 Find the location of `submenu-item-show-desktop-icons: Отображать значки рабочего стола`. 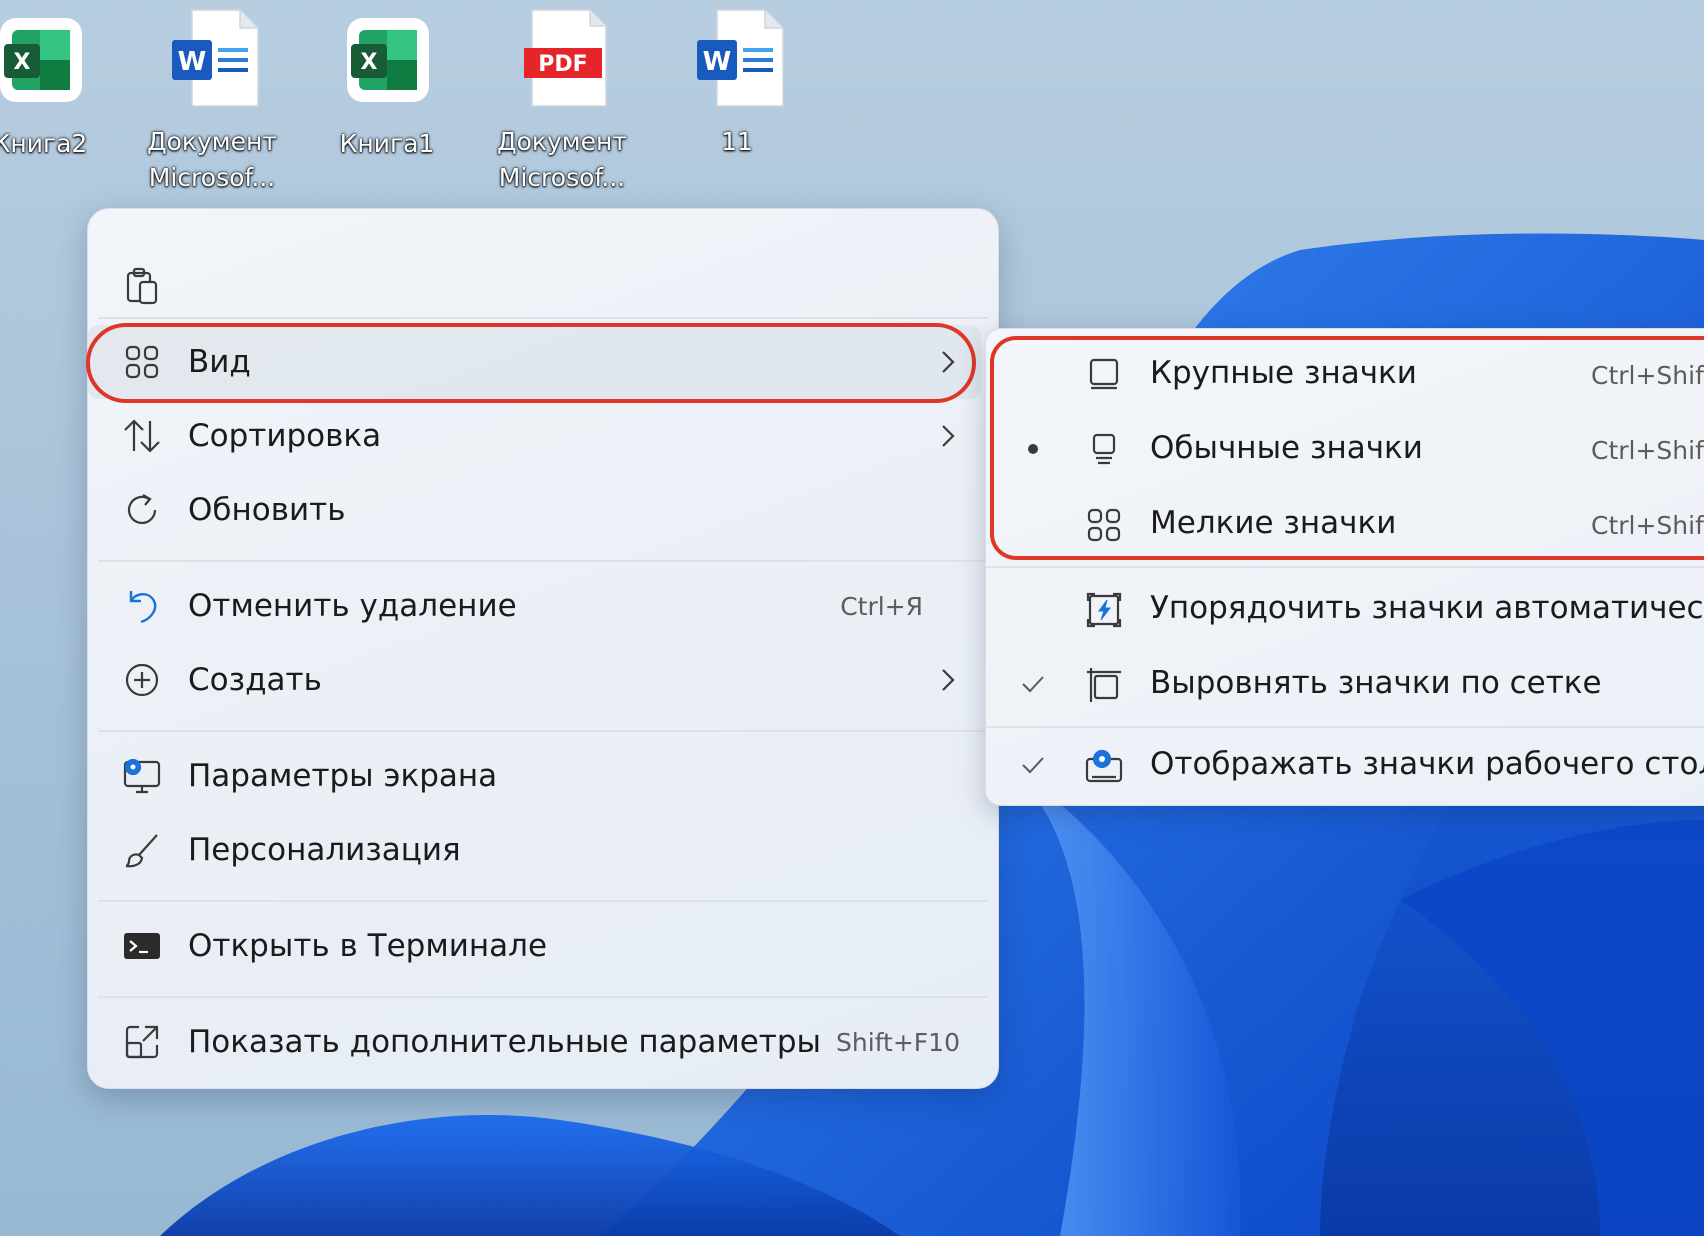

submenu-item-show-desktop-icons: Отображать значки рабочего стола is located at coordinates (1345, 766).